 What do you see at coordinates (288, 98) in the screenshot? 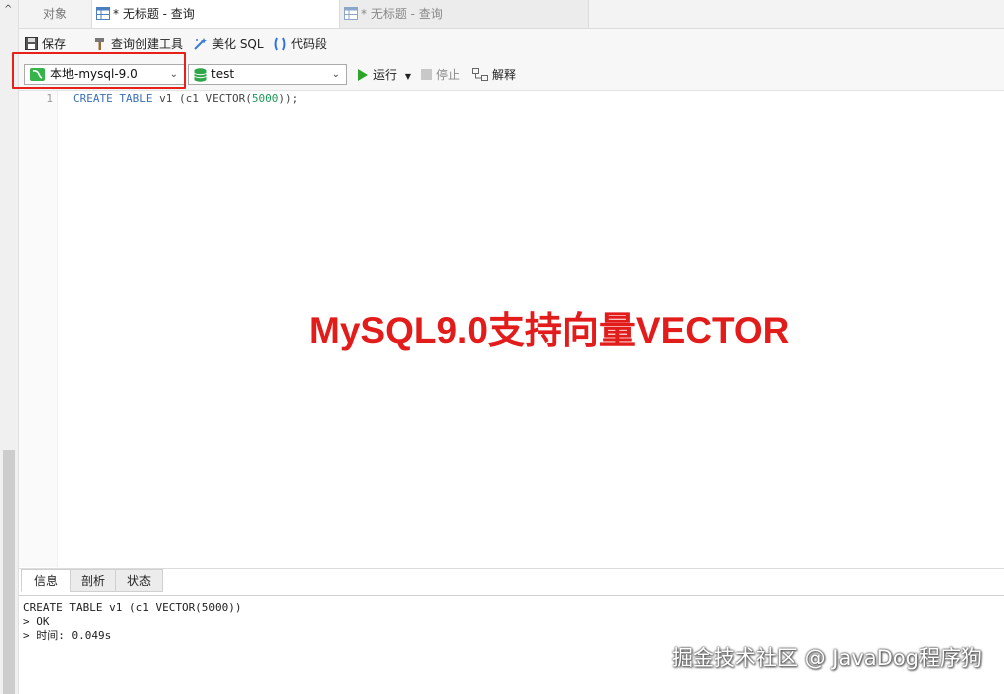
I see `code-end: ));` at bounding box center [288, 98].